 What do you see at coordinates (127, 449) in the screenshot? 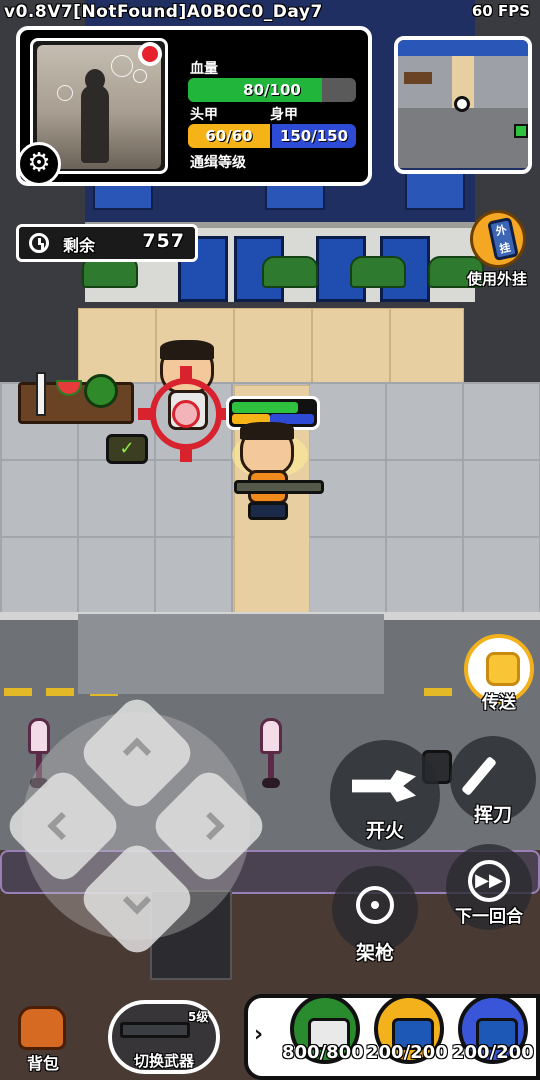
I see `loot-crate-icon: ✓` at bounding box center [127, 449].